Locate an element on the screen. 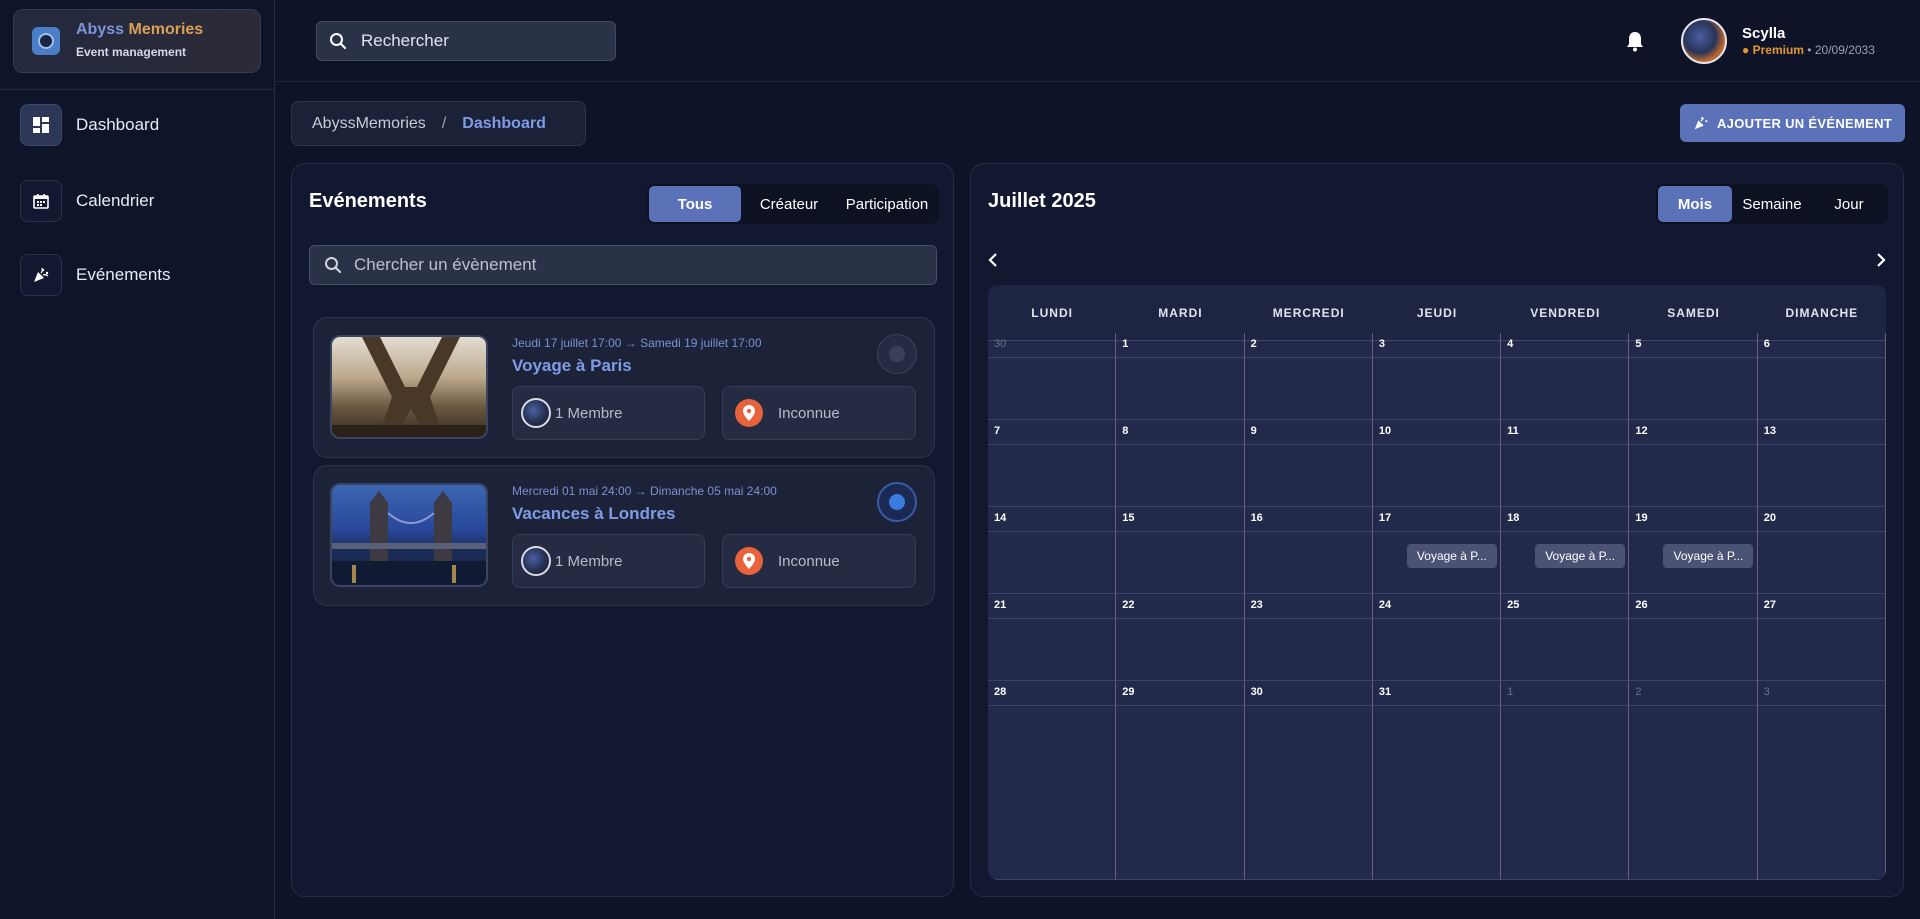 The height and width of the screenshot is (919, 1920). calendar-day-cell: 27 is located at coordinates (1821, 637).